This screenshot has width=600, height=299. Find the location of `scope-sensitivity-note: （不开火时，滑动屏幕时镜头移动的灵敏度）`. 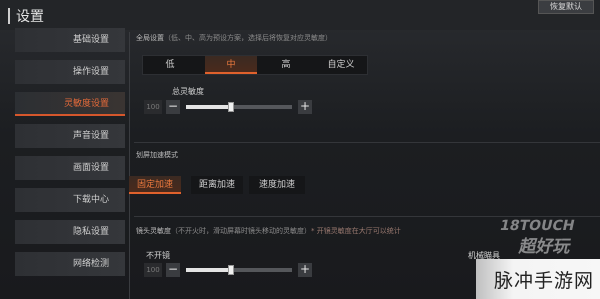

scope-sensitivity-note: （不开火时，滑动屏幕时镜头移动的灵敏度） is located at coordinates (241, 231).